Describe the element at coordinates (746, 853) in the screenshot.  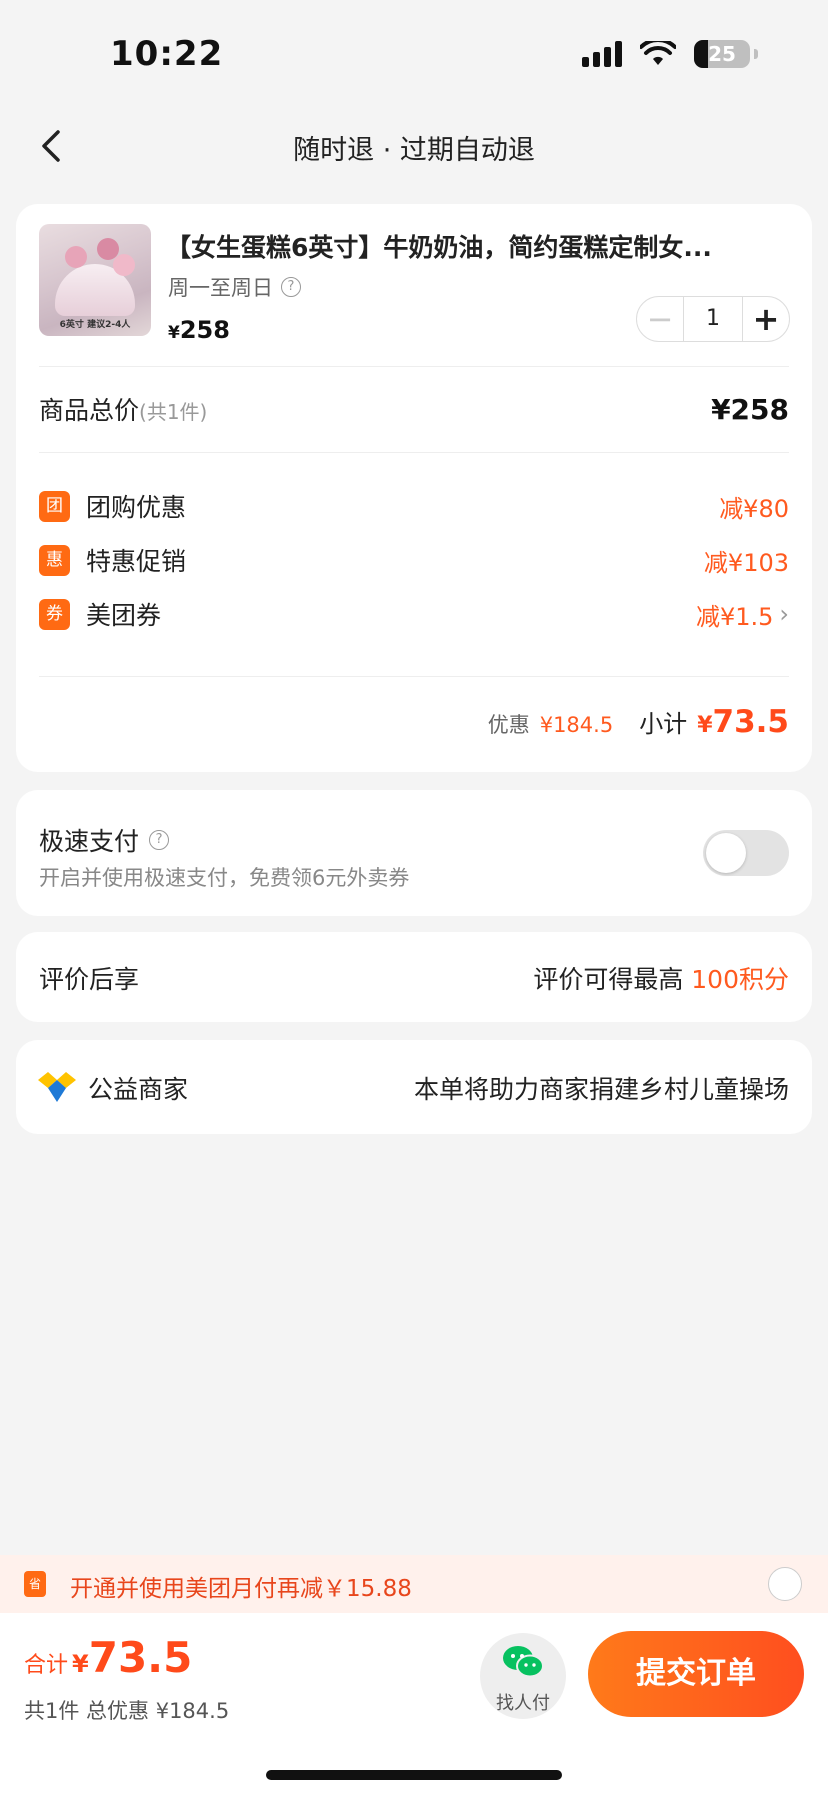
I see `speed-pay-toggle` at that location.